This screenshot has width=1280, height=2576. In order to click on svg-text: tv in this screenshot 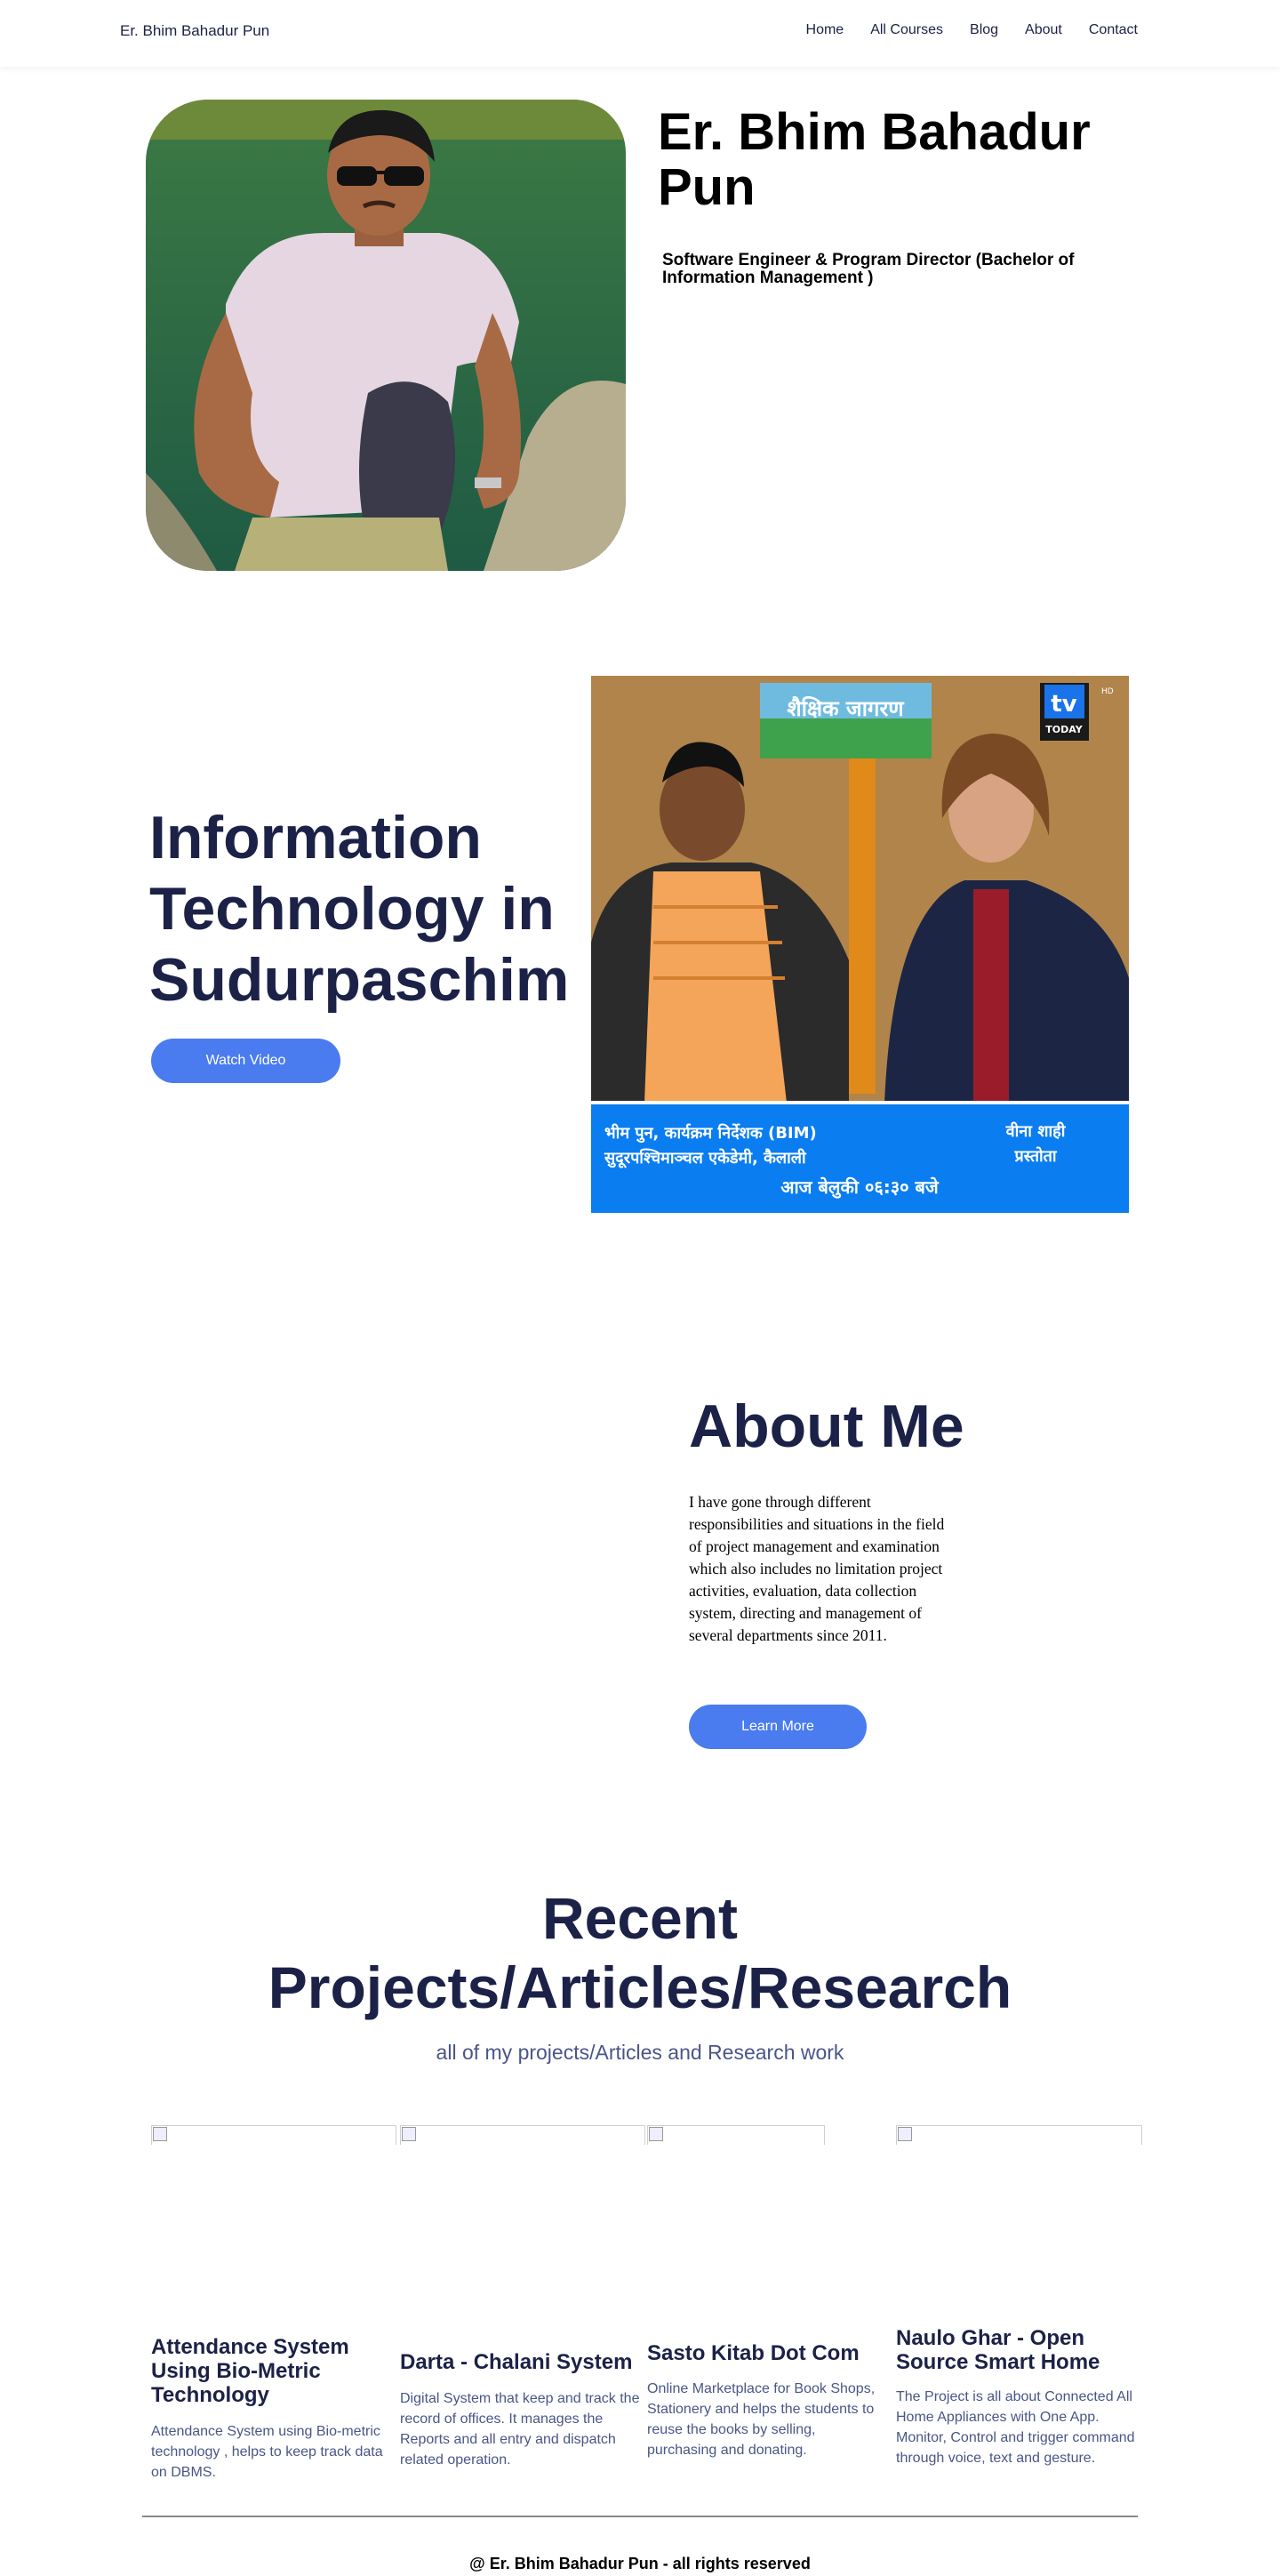, I will do `click(1063, 704)`.